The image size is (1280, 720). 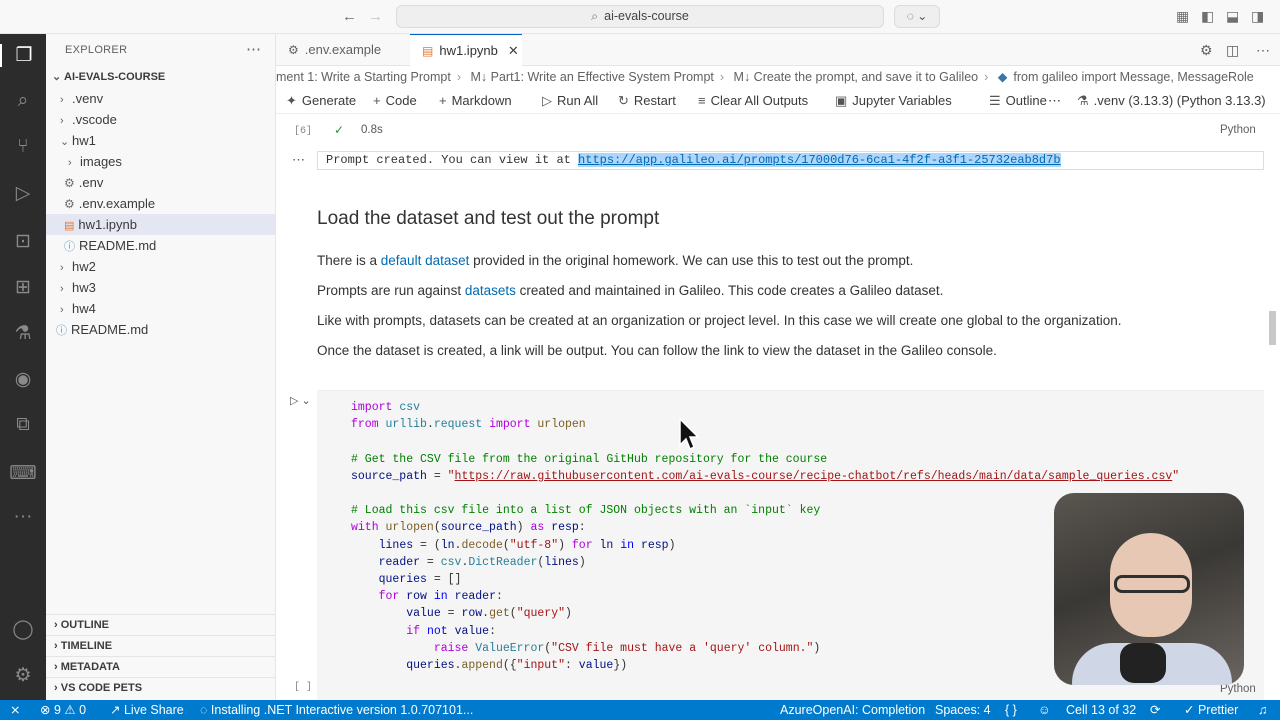 What do you see at coordinates (647, 101) in the screenshot?
I see `restart-button: ↻ Restart` at bounding box center [647, 101].